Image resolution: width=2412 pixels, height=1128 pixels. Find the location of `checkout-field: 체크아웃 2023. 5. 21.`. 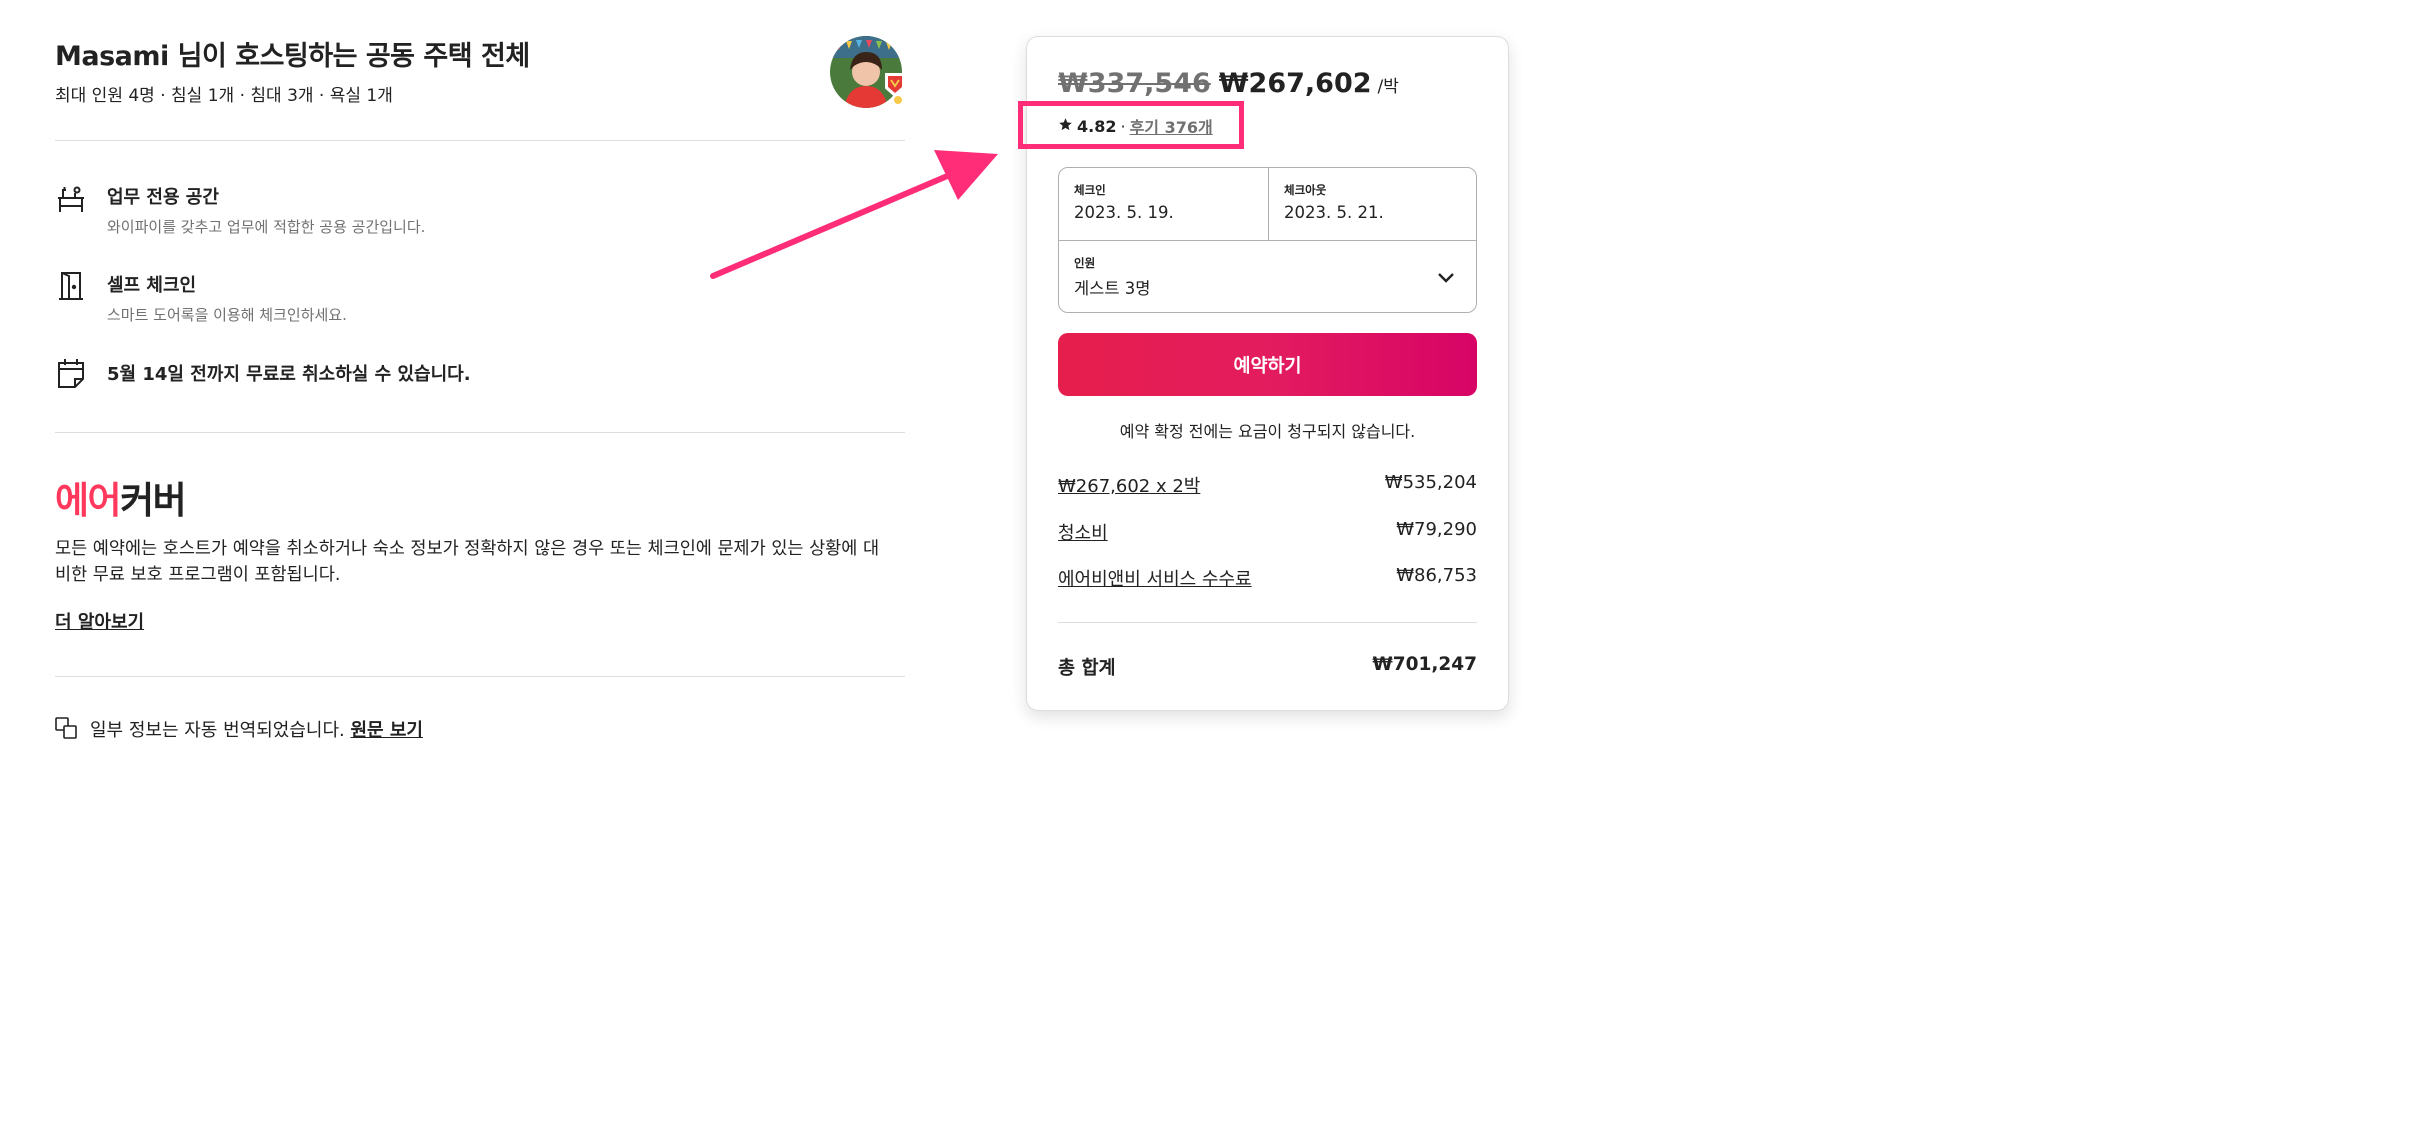

checkout-field: 체크아웃 2023. 5. 21. is located at coordinates (1372, 204).